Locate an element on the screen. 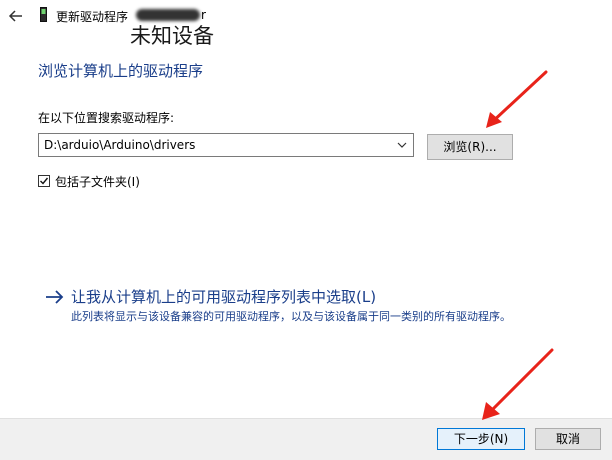 This screenshot has height=460, width=612. include-subfolders-label: 包括子文件夹(I) is located at coordinates (97, 181).